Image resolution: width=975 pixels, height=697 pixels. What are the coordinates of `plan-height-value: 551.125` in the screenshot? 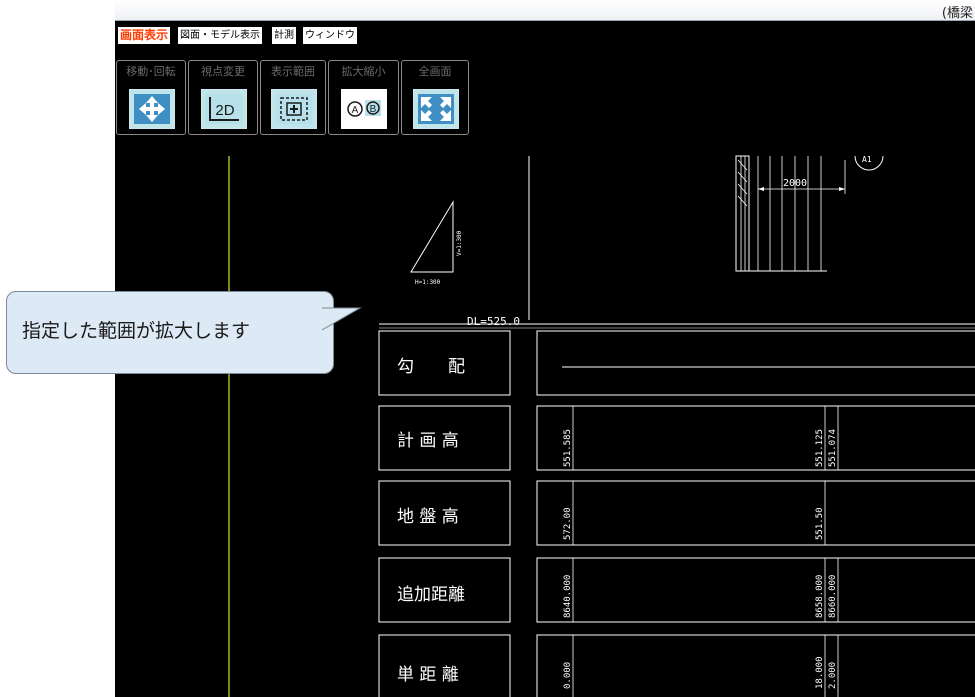 It's located at (820, 448).